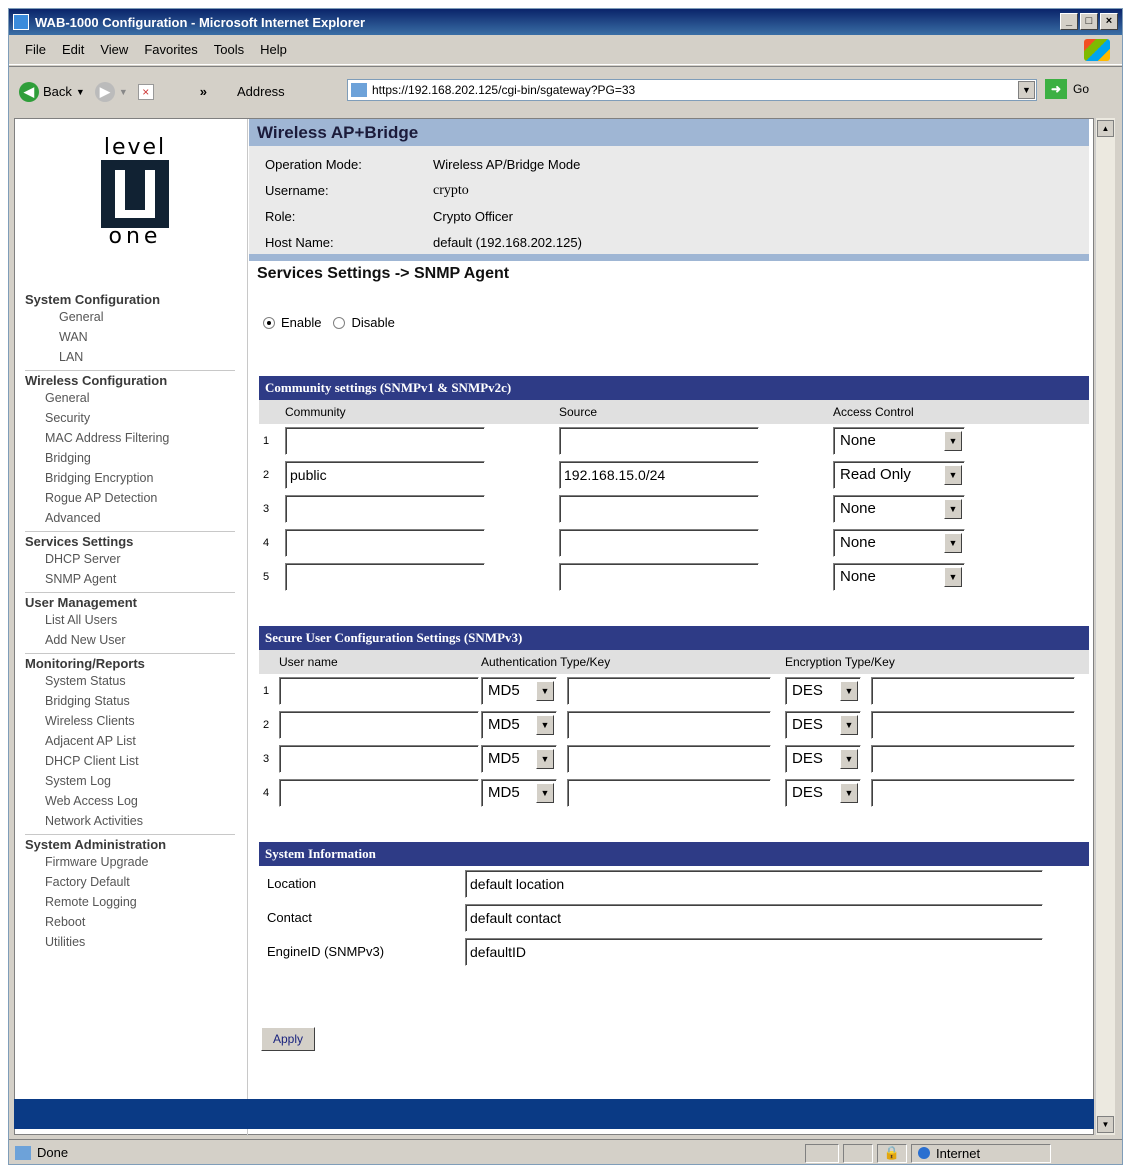  What do you see at coordinates (145, 91) in the screenshot?
I see `stop-button: ×` at bounding box center [145, 91].